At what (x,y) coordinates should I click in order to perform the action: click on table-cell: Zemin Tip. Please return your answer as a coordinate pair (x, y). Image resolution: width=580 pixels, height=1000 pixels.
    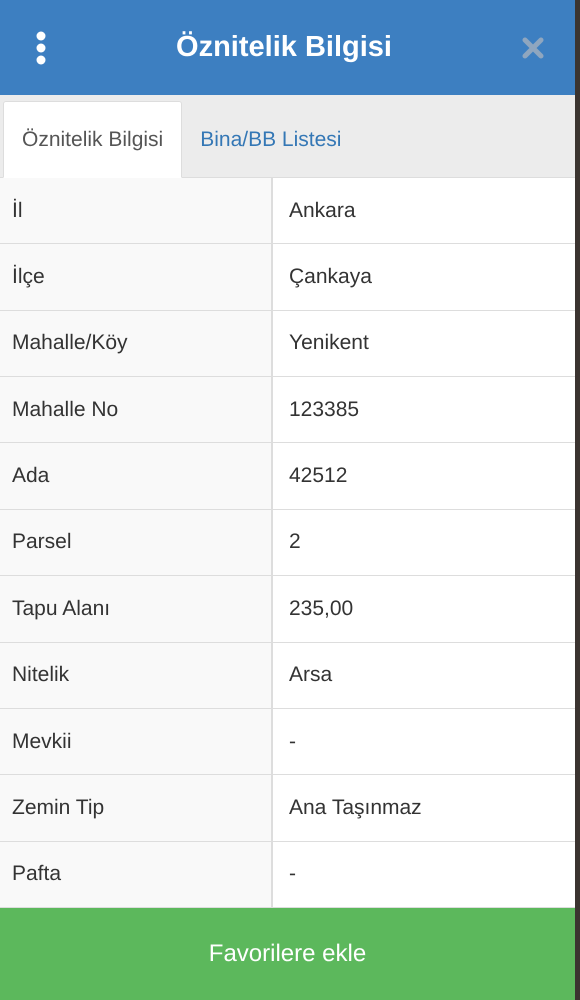
    Looking at the image, I should click on (136, 808).